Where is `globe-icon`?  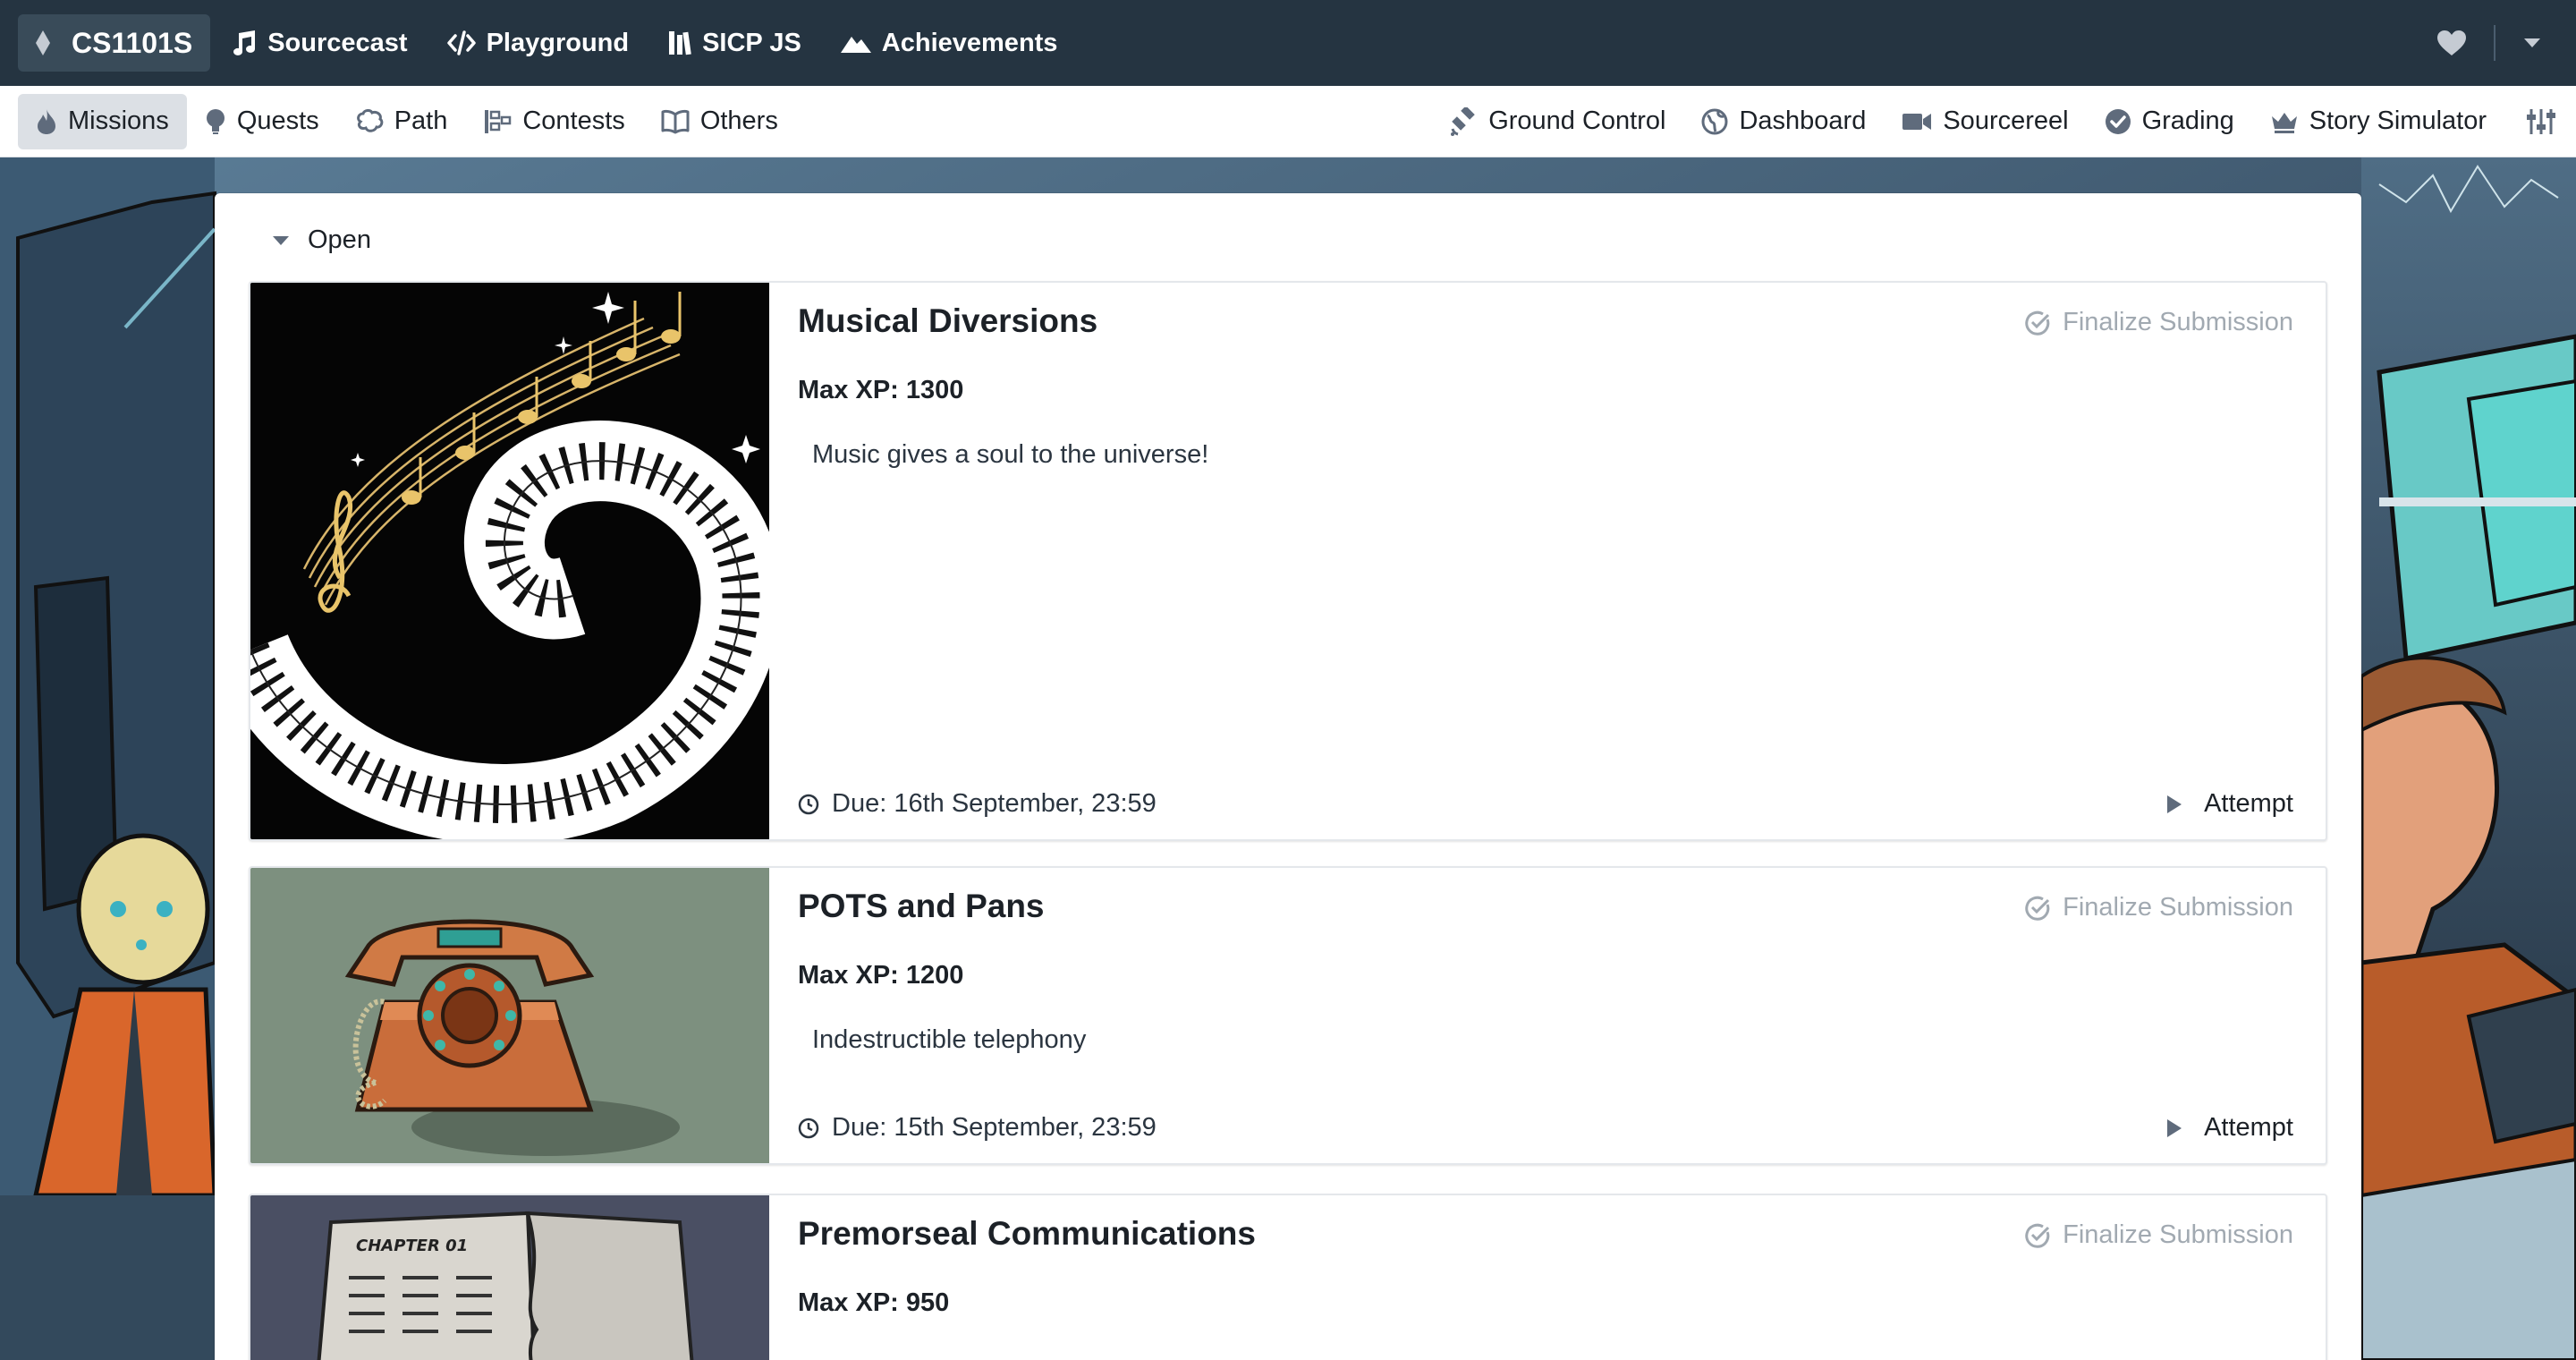 globe-icon is located at coordinates (1714, 121).